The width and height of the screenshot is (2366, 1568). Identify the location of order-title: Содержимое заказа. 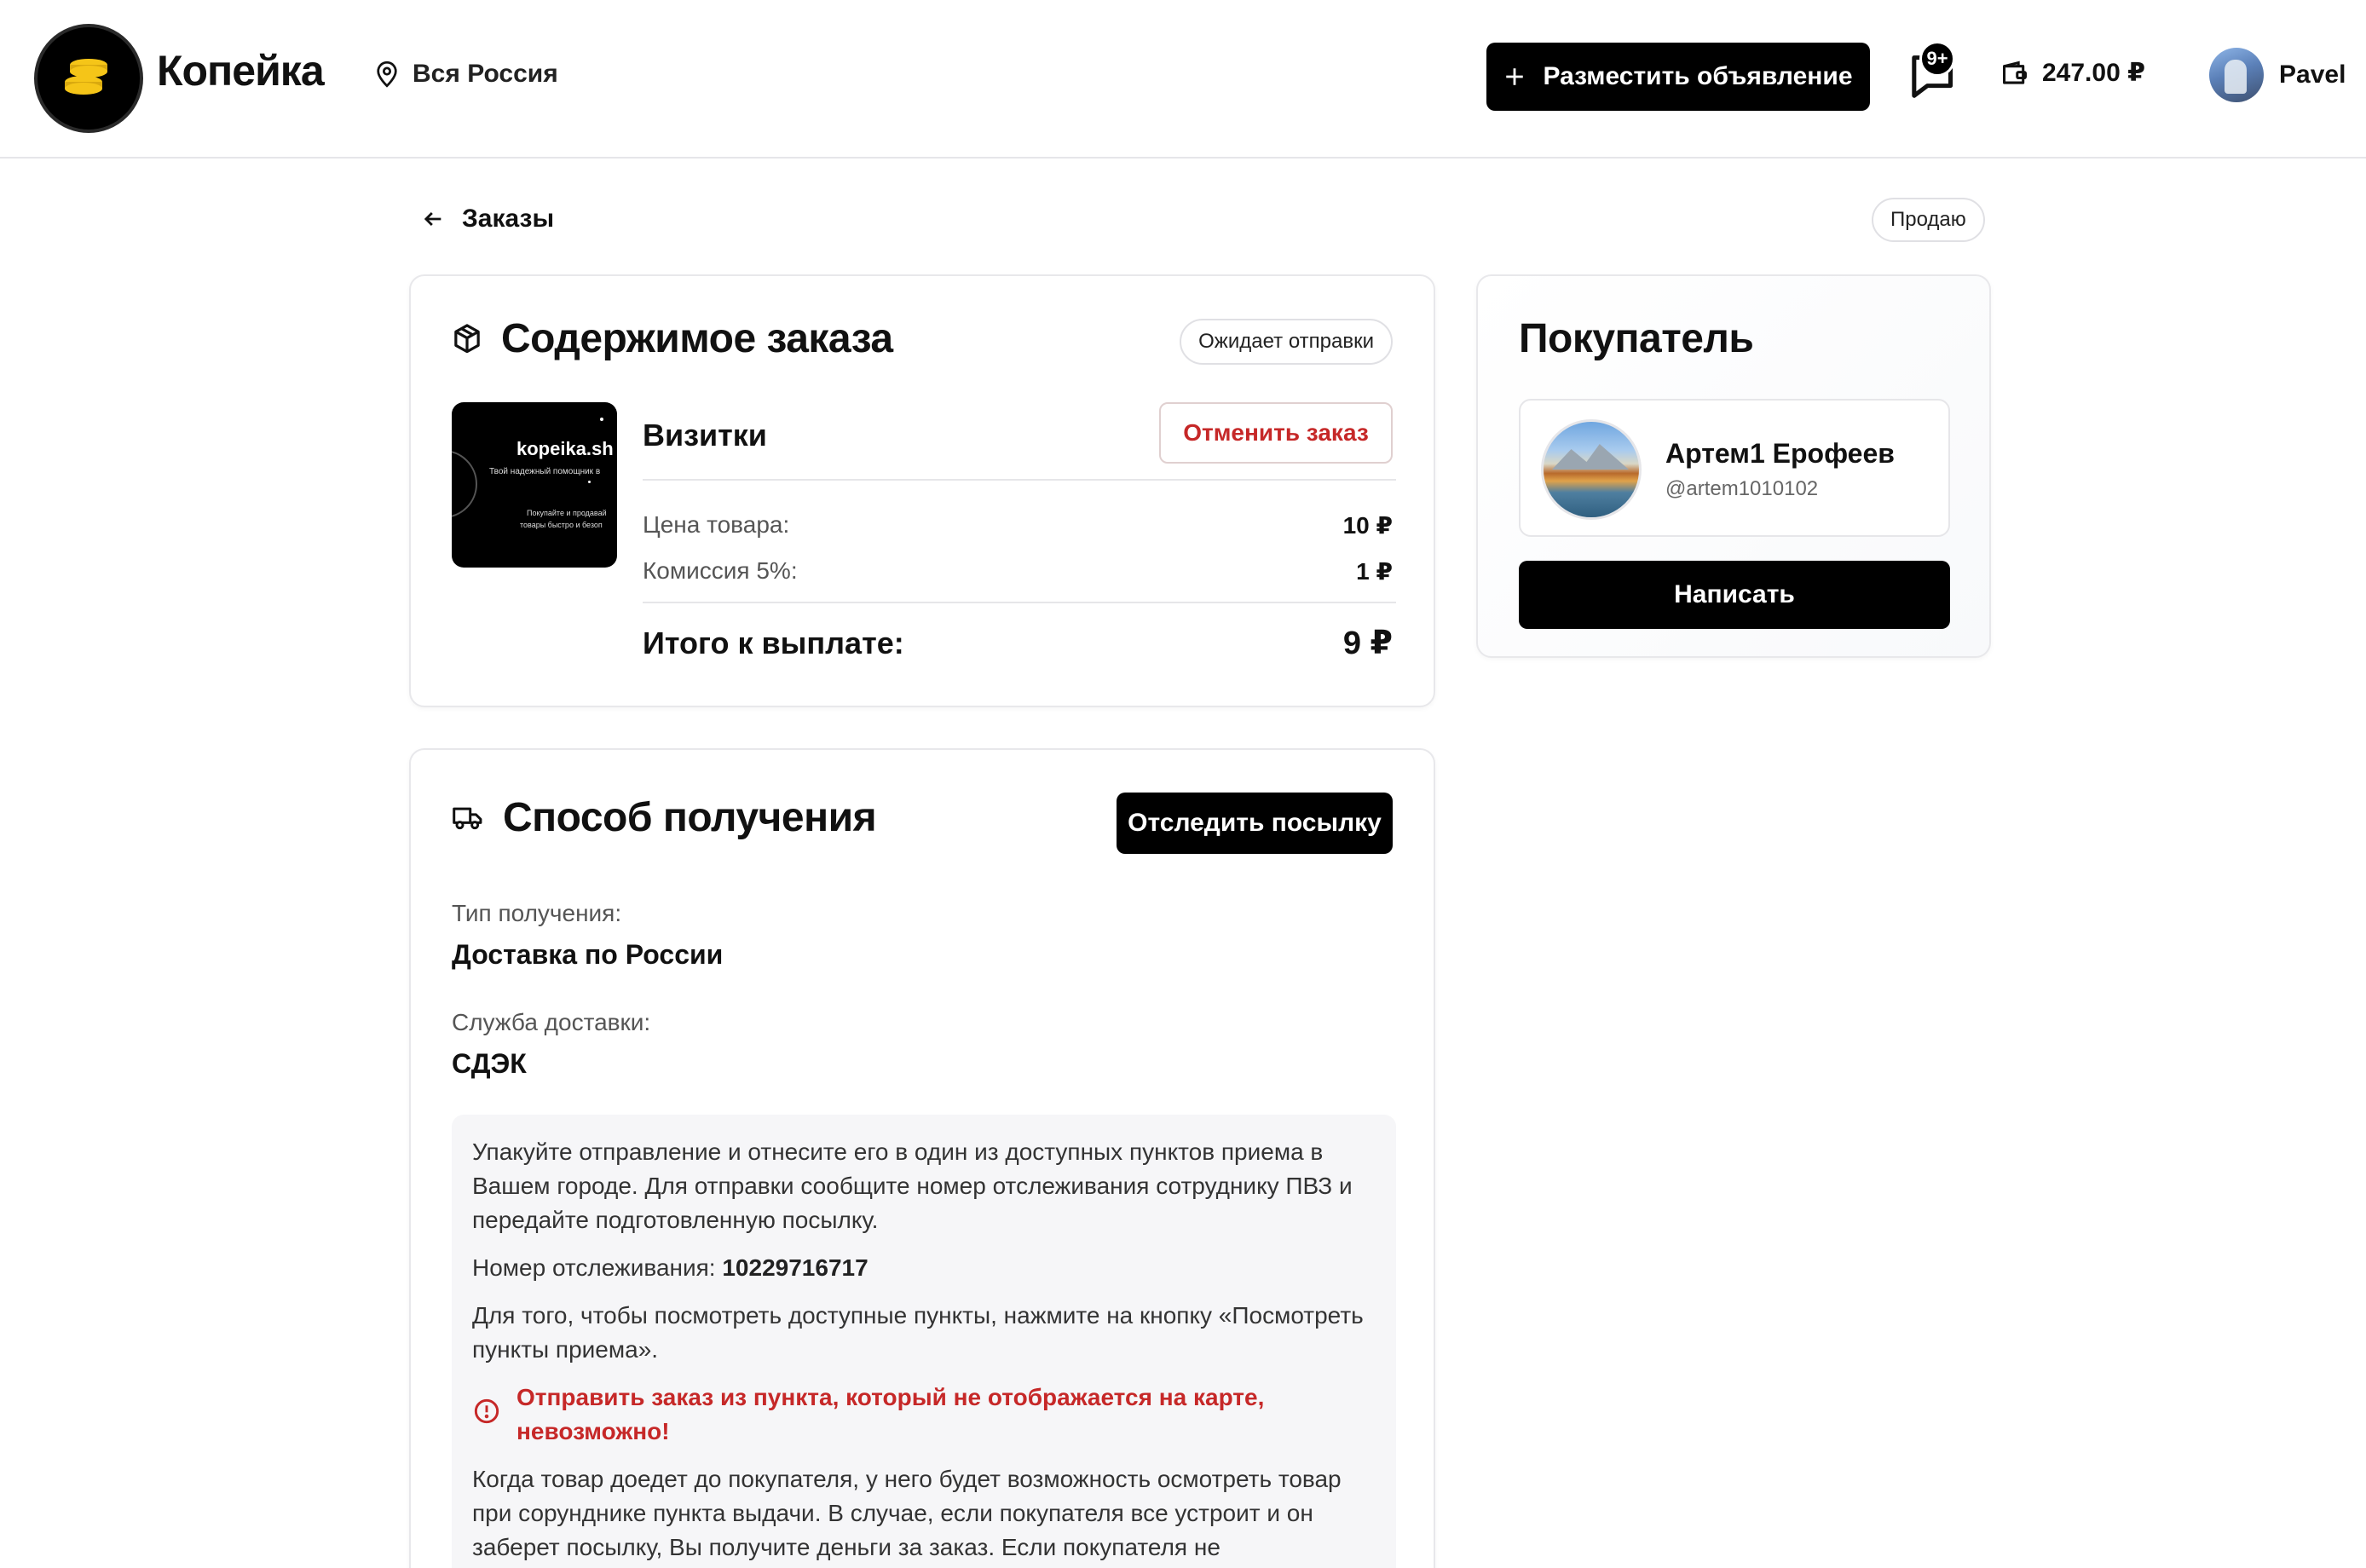
(672, 338).